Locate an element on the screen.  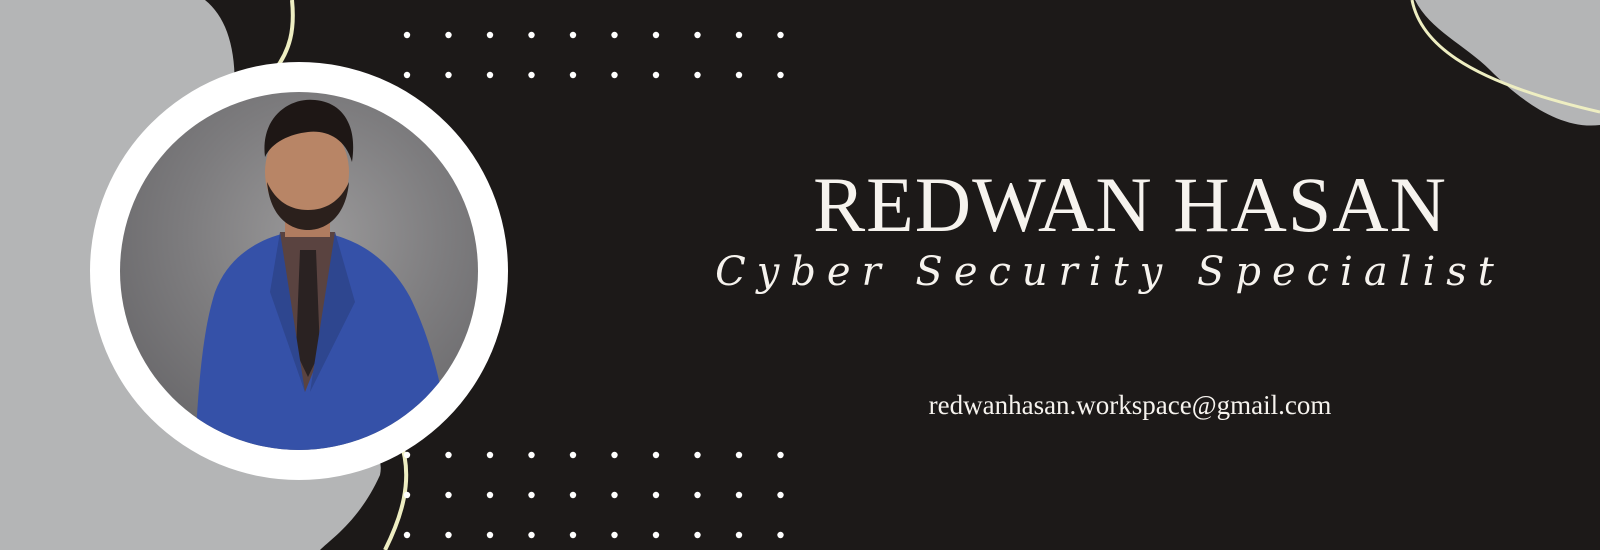
person-portrait-icon is located at coordinates (322, 274).